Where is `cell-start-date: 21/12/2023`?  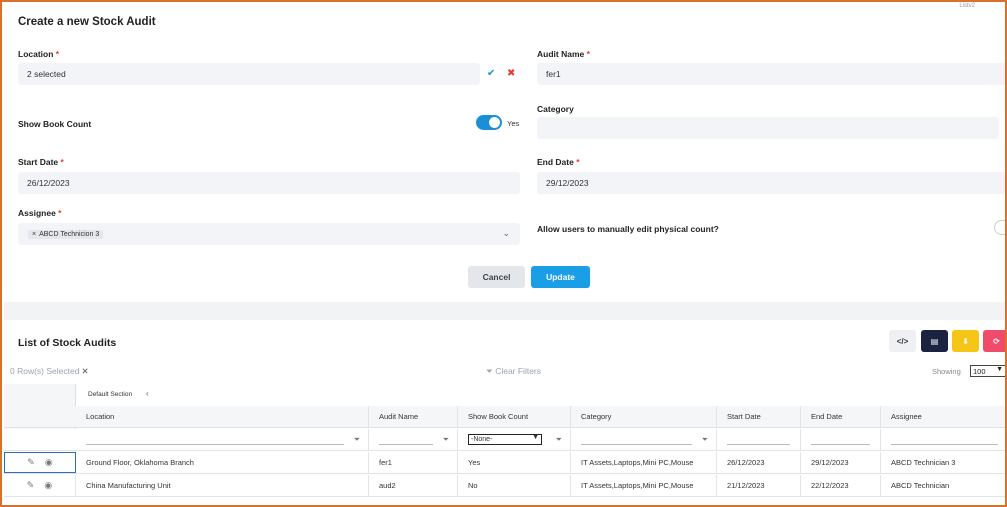 cell-start-date: 21/12/2023 is located at coordinates (759, 485).